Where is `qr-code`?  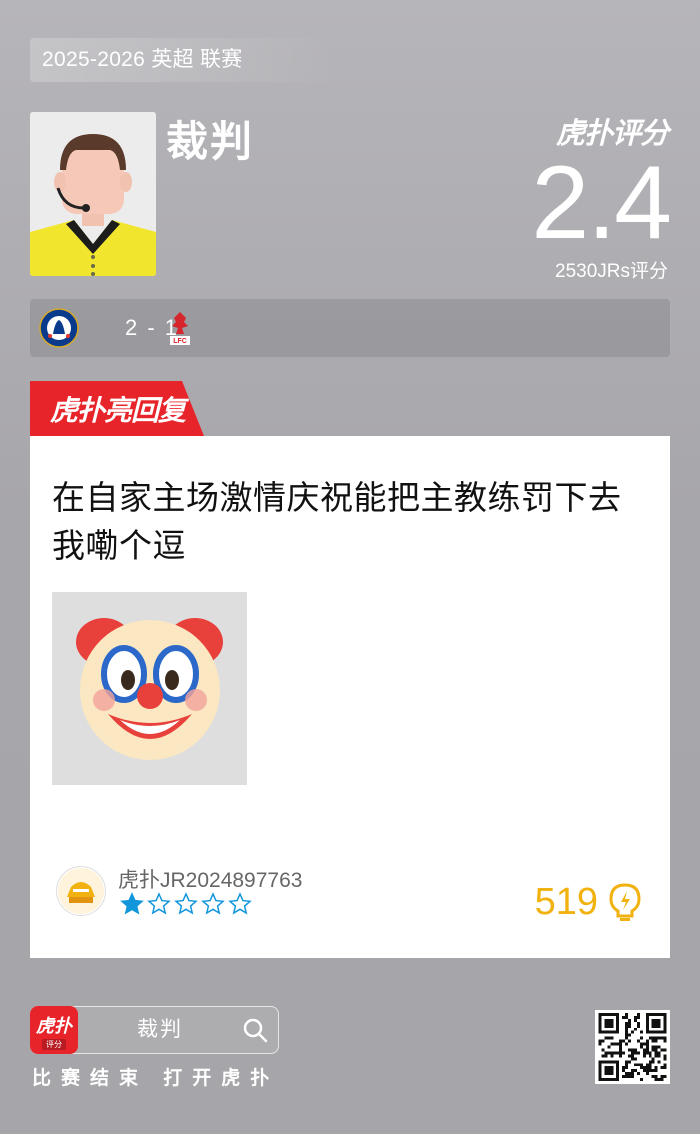 qr-code is located at coordinates (632, 1047).